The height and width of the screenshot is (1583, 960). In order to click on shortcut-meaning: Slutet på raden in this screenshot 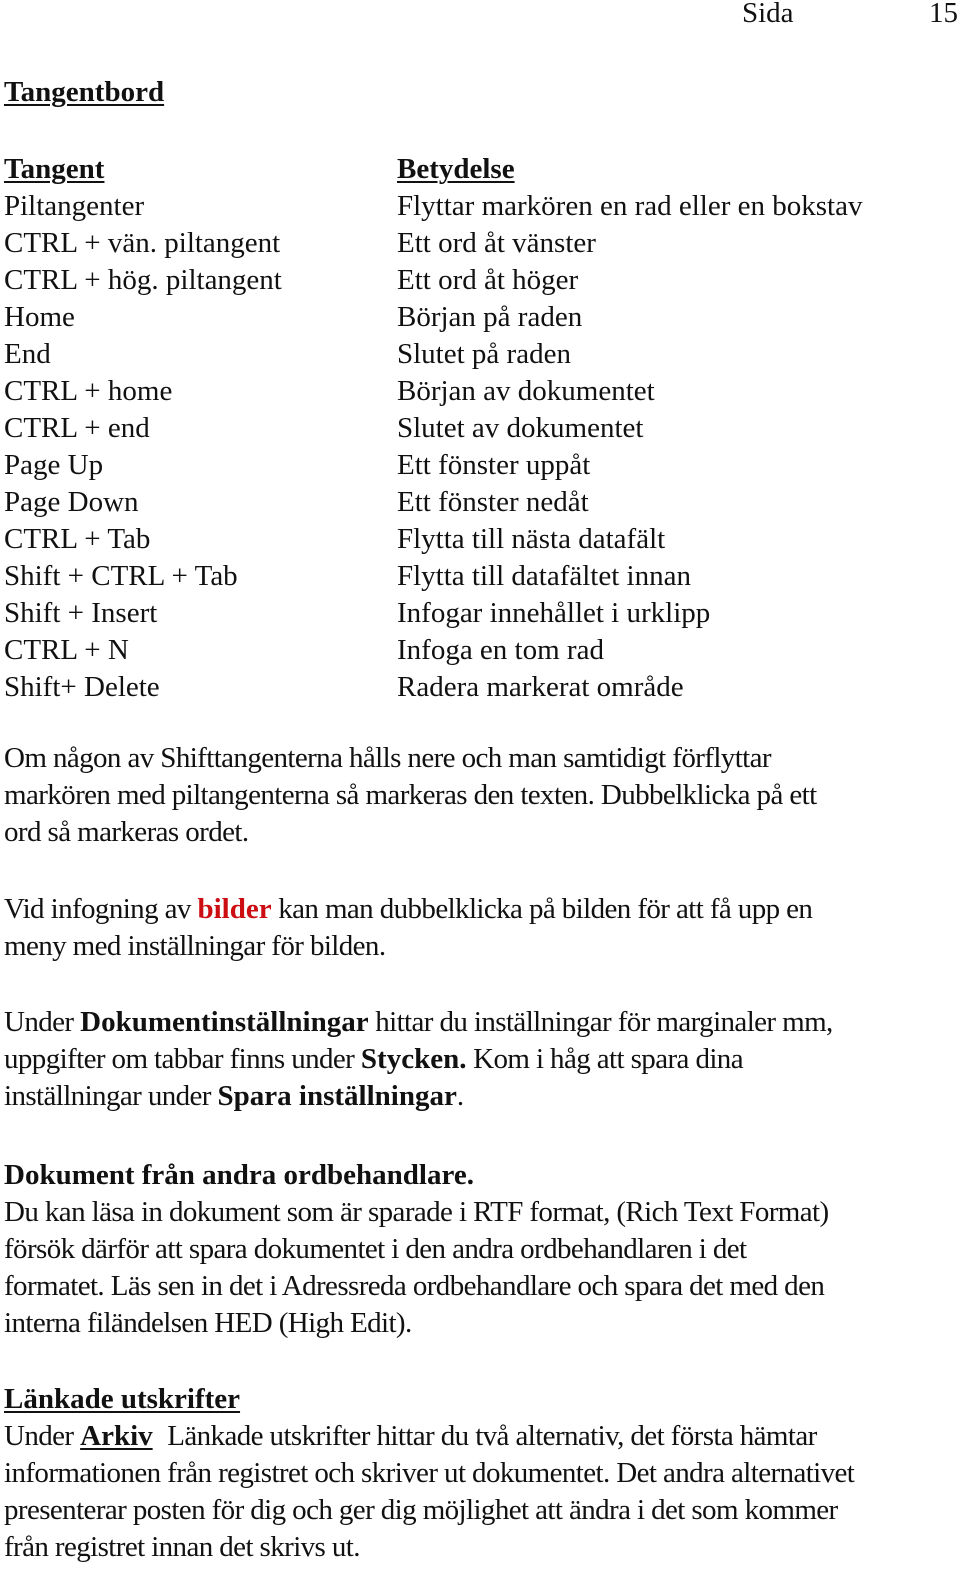, I will do `click(484, 354)`.